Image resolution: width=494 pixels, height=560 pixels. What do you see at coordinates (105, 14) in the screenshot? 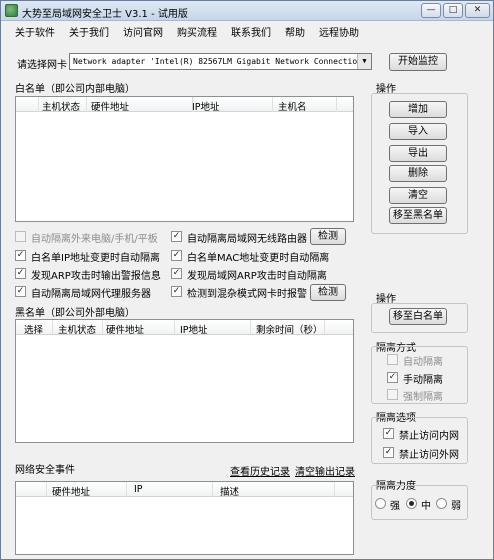
I see `window-title: 大势至局域网安全卫士 V3.1 - 试用版` at bounding box center [105, 14].